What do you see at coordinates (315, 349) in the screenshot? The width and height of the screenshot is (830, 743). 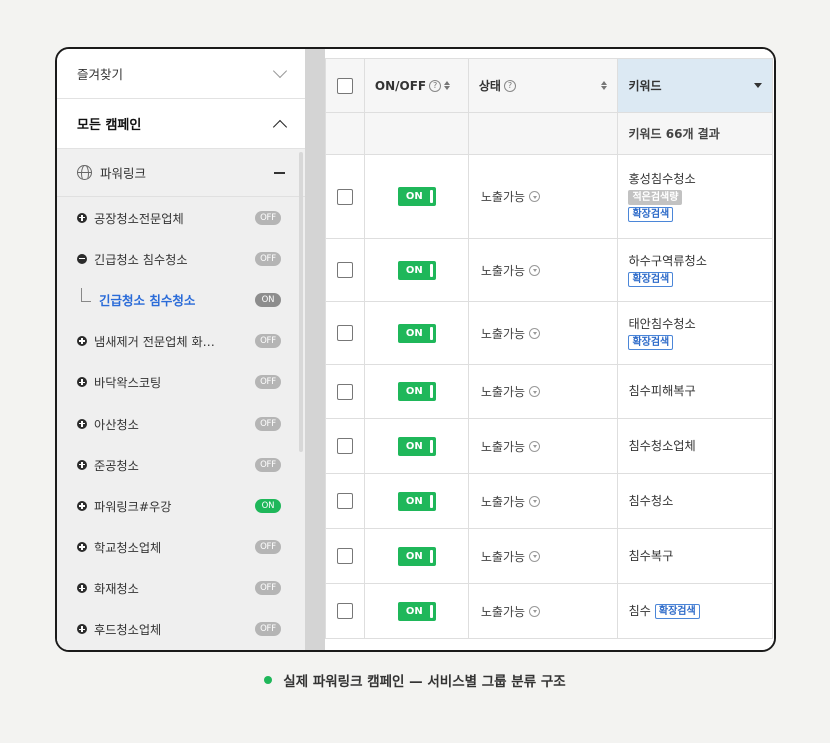 I see `panel-divider` at bounding box center [315, 349].